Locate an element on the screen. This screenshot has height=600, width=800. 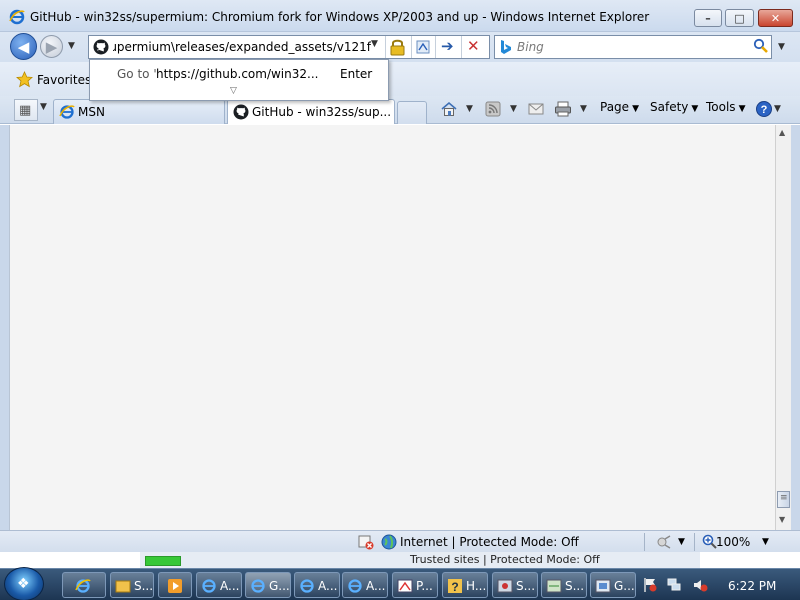
quick-tabs-icon: ▦ is located at coordinates (25, 110).